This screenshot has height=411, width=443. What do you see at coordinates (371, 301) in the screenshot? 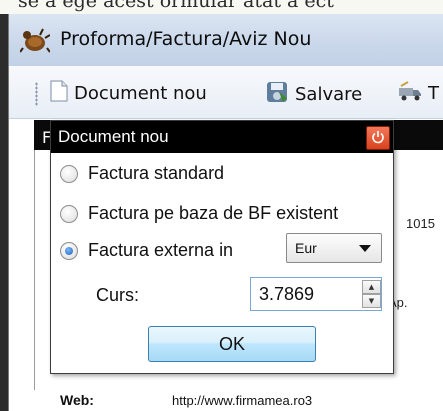
I see `spin-down-icon: ▼` at bounding box center [371, 301].